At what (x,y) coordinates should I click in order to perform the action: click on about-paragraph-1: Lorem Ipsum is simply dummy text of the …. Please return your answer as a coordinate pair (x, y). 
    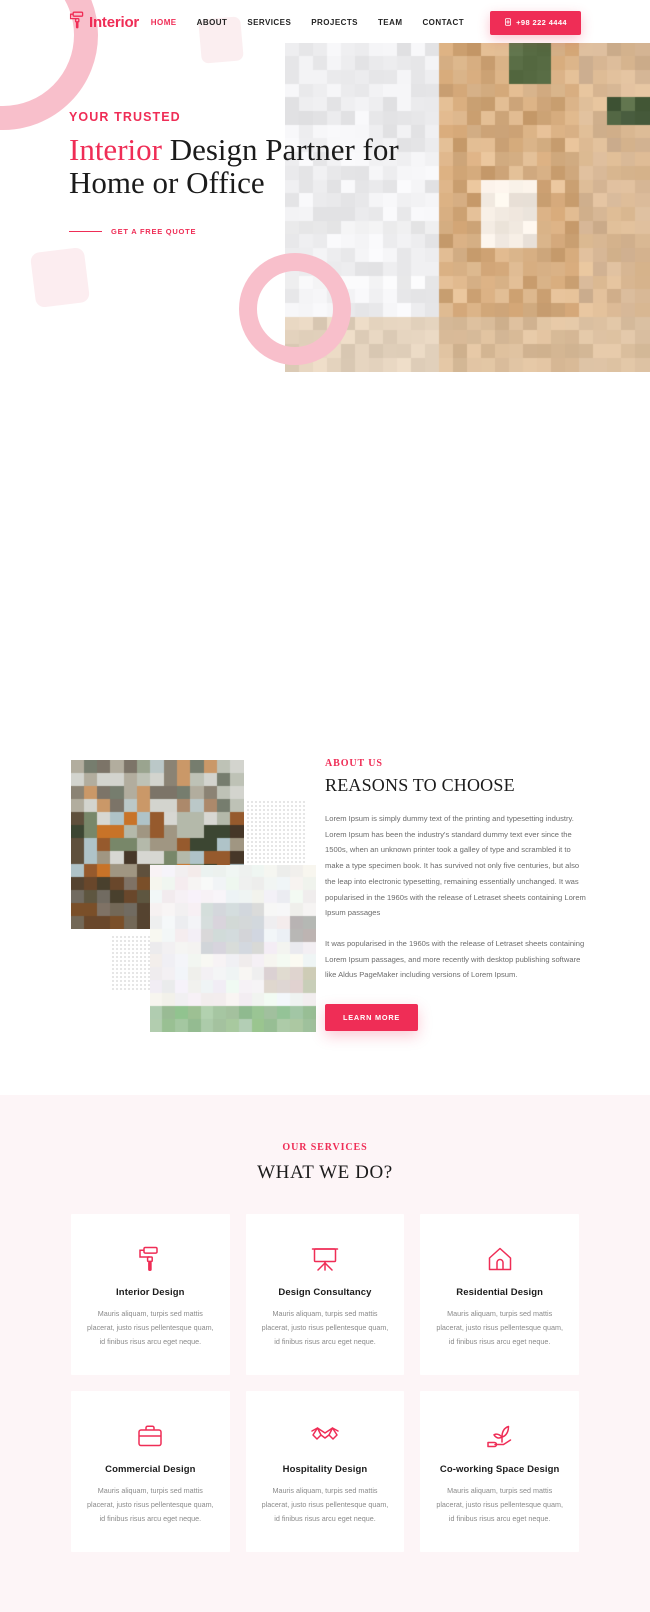
    Looking at the image, I should click on (455, 866).